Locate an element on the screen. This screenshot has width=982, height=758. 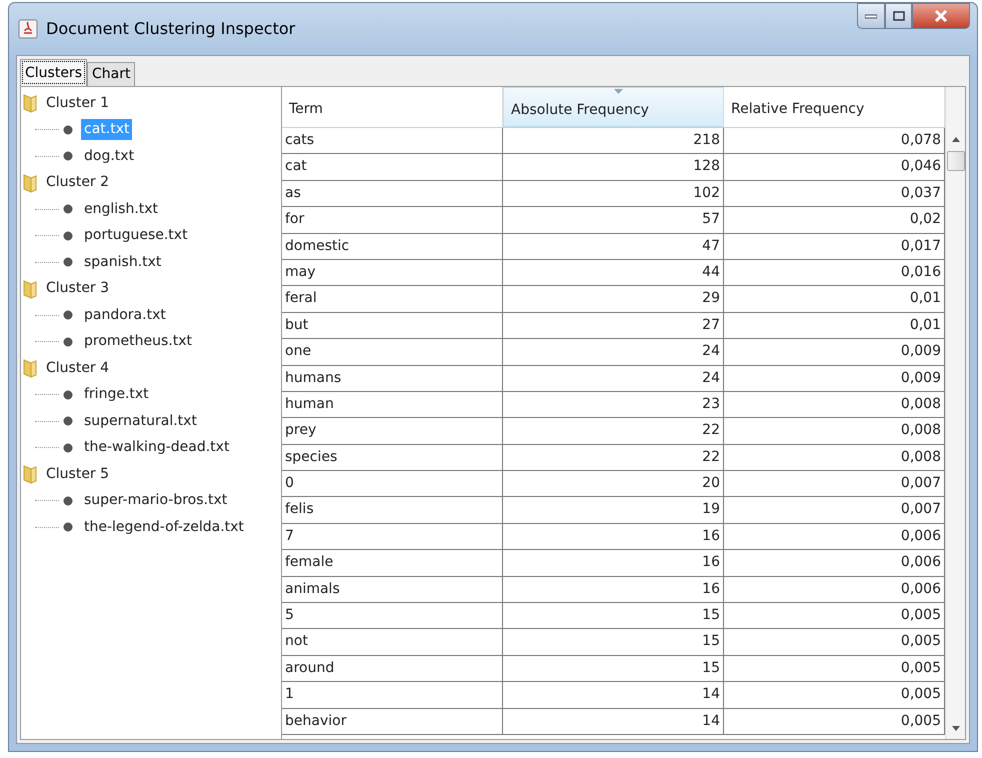
table-cell: not is located at coordinates (392, 642).